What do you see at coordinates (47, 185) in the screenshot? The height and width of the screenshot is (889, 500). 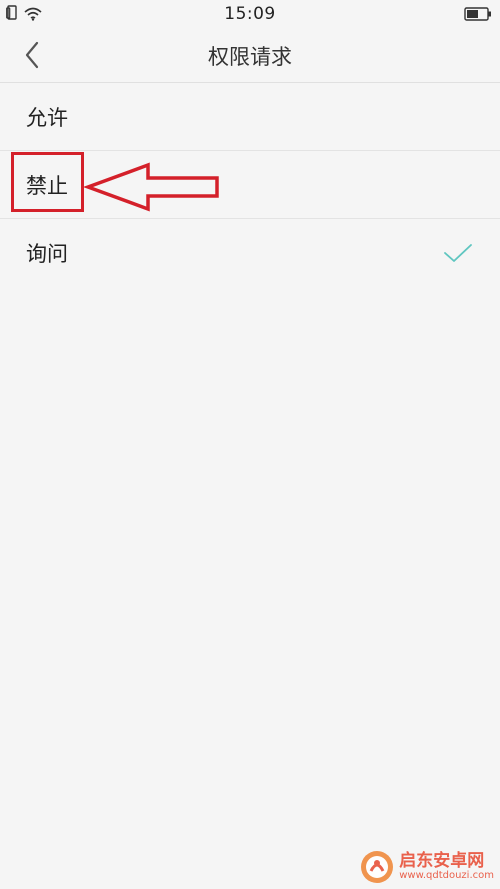 I see `option-label: 禁止` at bounding box center [47, 185].